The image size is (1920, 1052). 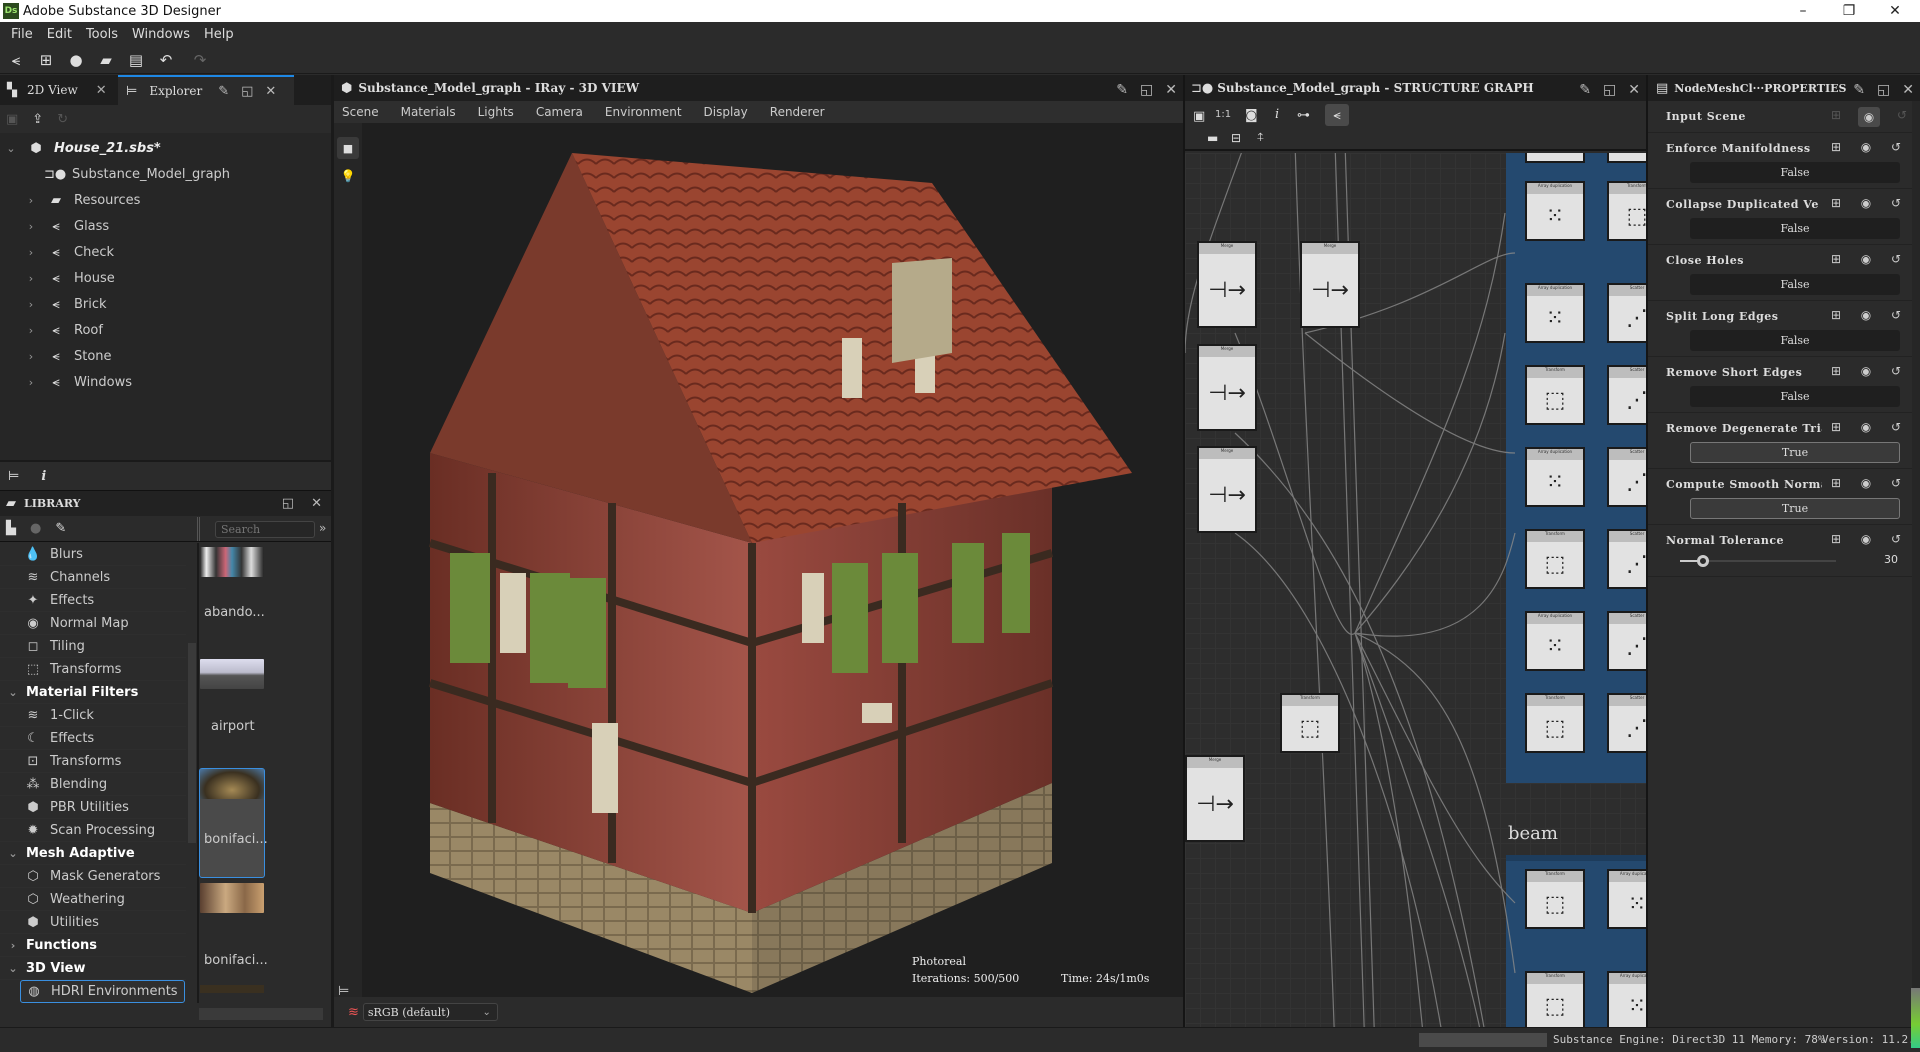 What do you see at coordinates (93, 853) in the screenshot?
I see `library-category: ⌄ Mesh Adaptive` at bounding box center [93, 853].